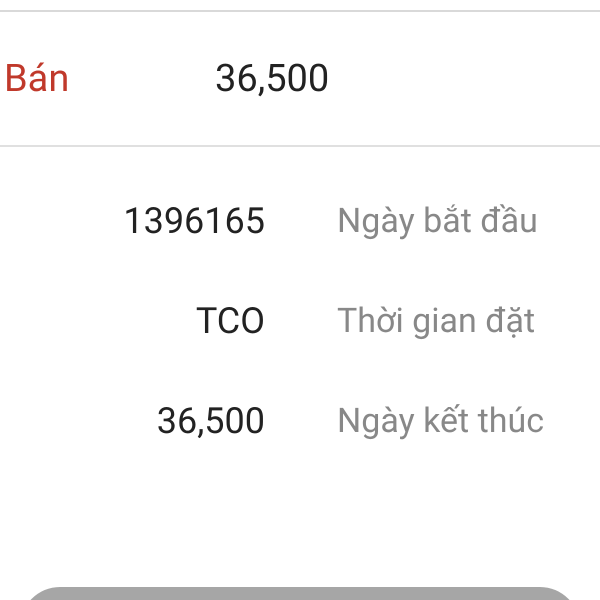 Image resolution: width=600 pixels, height=600 pixels. What do you see at coordinates (210, 421) in the screenshot?
I see `detail-value: 36,500` at bounding box center [210, 421].